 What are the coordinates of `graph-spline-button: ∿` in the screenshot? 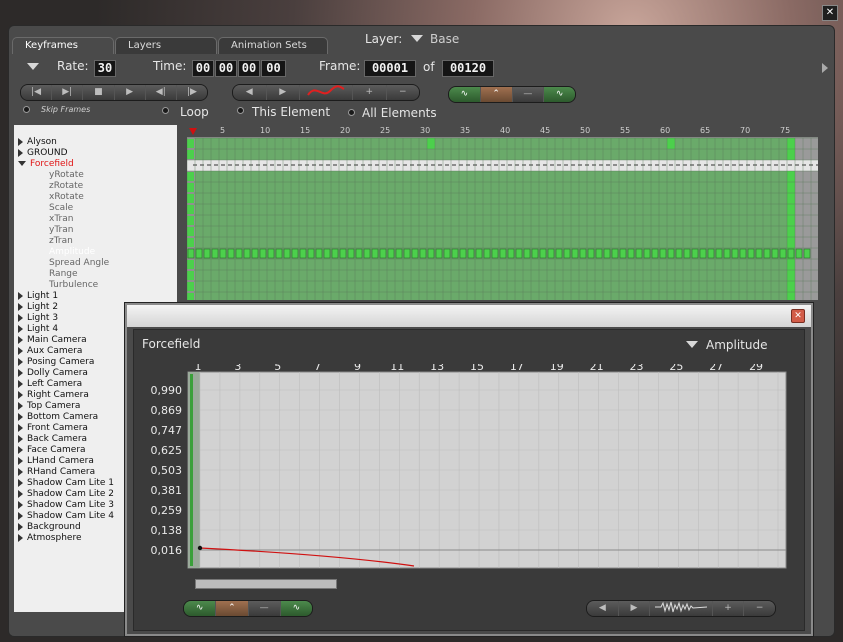 It's located at (200, 608).